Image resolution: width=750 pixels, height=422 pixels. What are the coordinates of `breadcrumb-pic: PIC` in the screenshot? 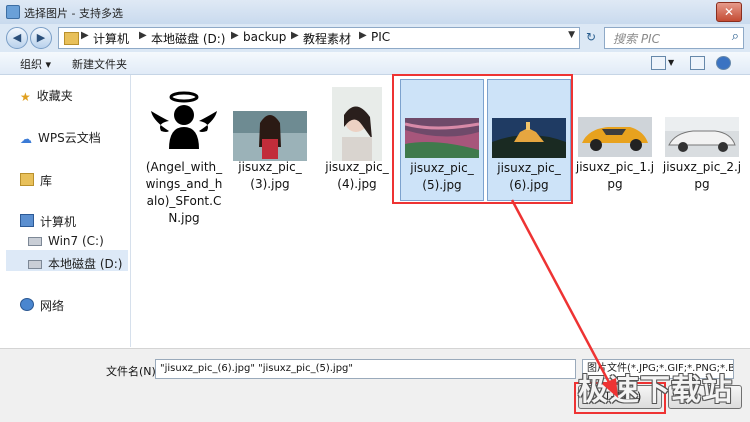 It's located at (380, 37).